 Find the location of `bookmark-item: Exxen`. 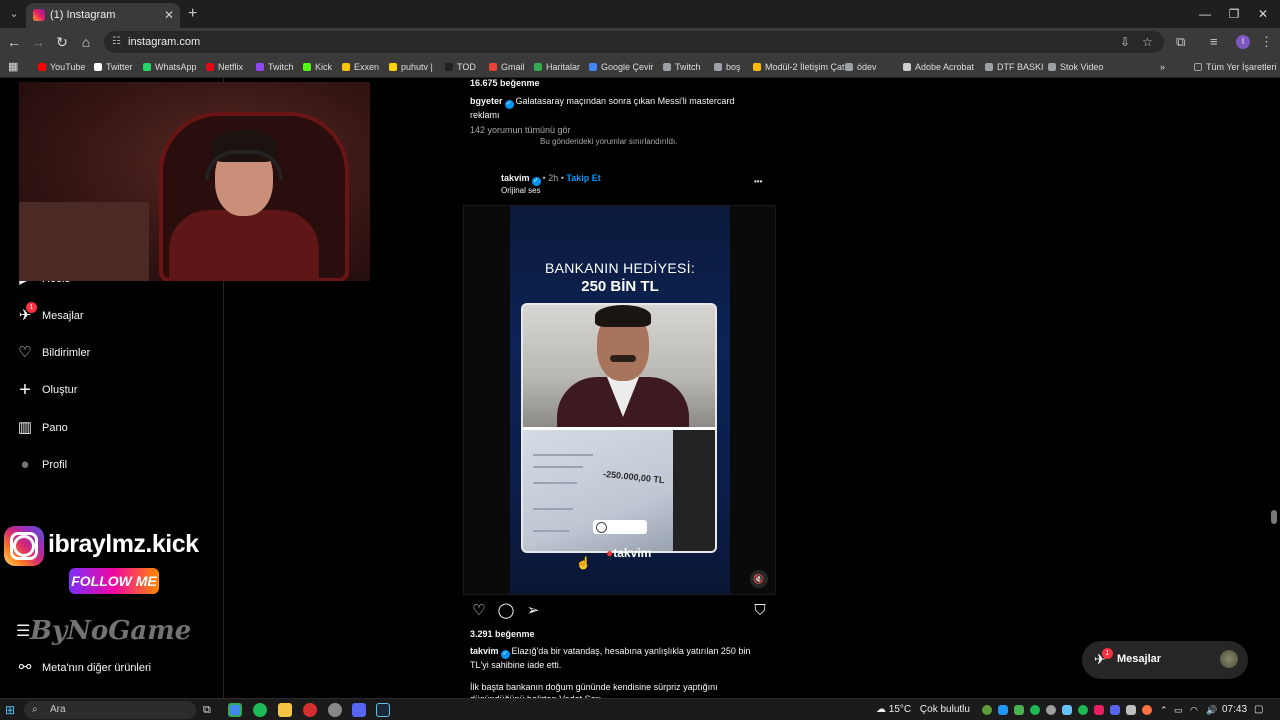

bookmark-item: Exxen is located at coordinates (360, 67).